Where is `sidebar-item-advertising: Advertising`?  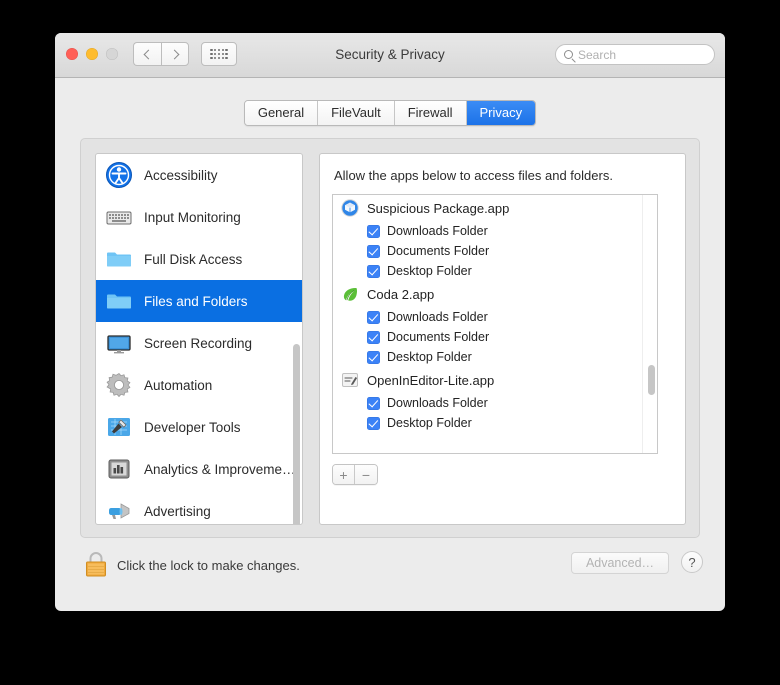
sidebar-item-advertising: Advertising is located at coordinates (199, 507).